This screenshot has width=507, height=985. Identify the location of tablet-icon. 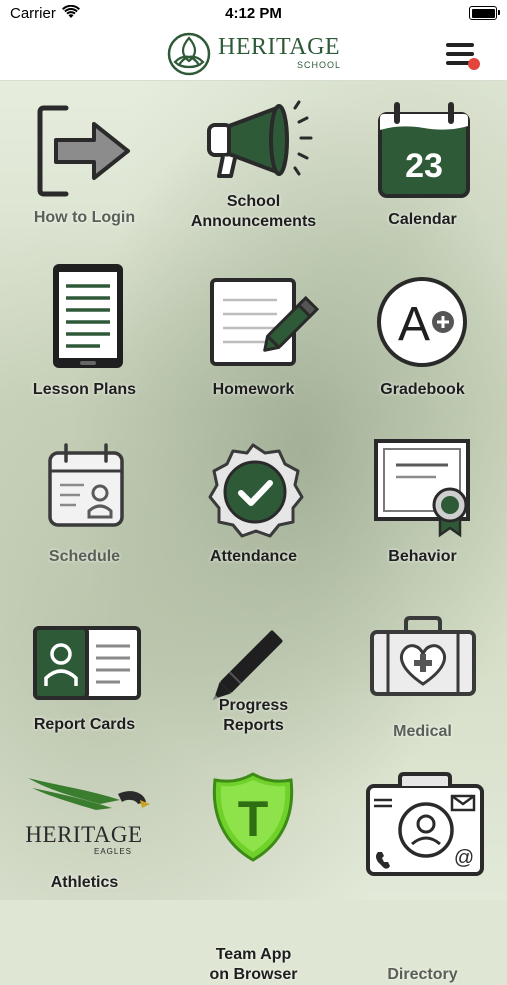
(88, 316).